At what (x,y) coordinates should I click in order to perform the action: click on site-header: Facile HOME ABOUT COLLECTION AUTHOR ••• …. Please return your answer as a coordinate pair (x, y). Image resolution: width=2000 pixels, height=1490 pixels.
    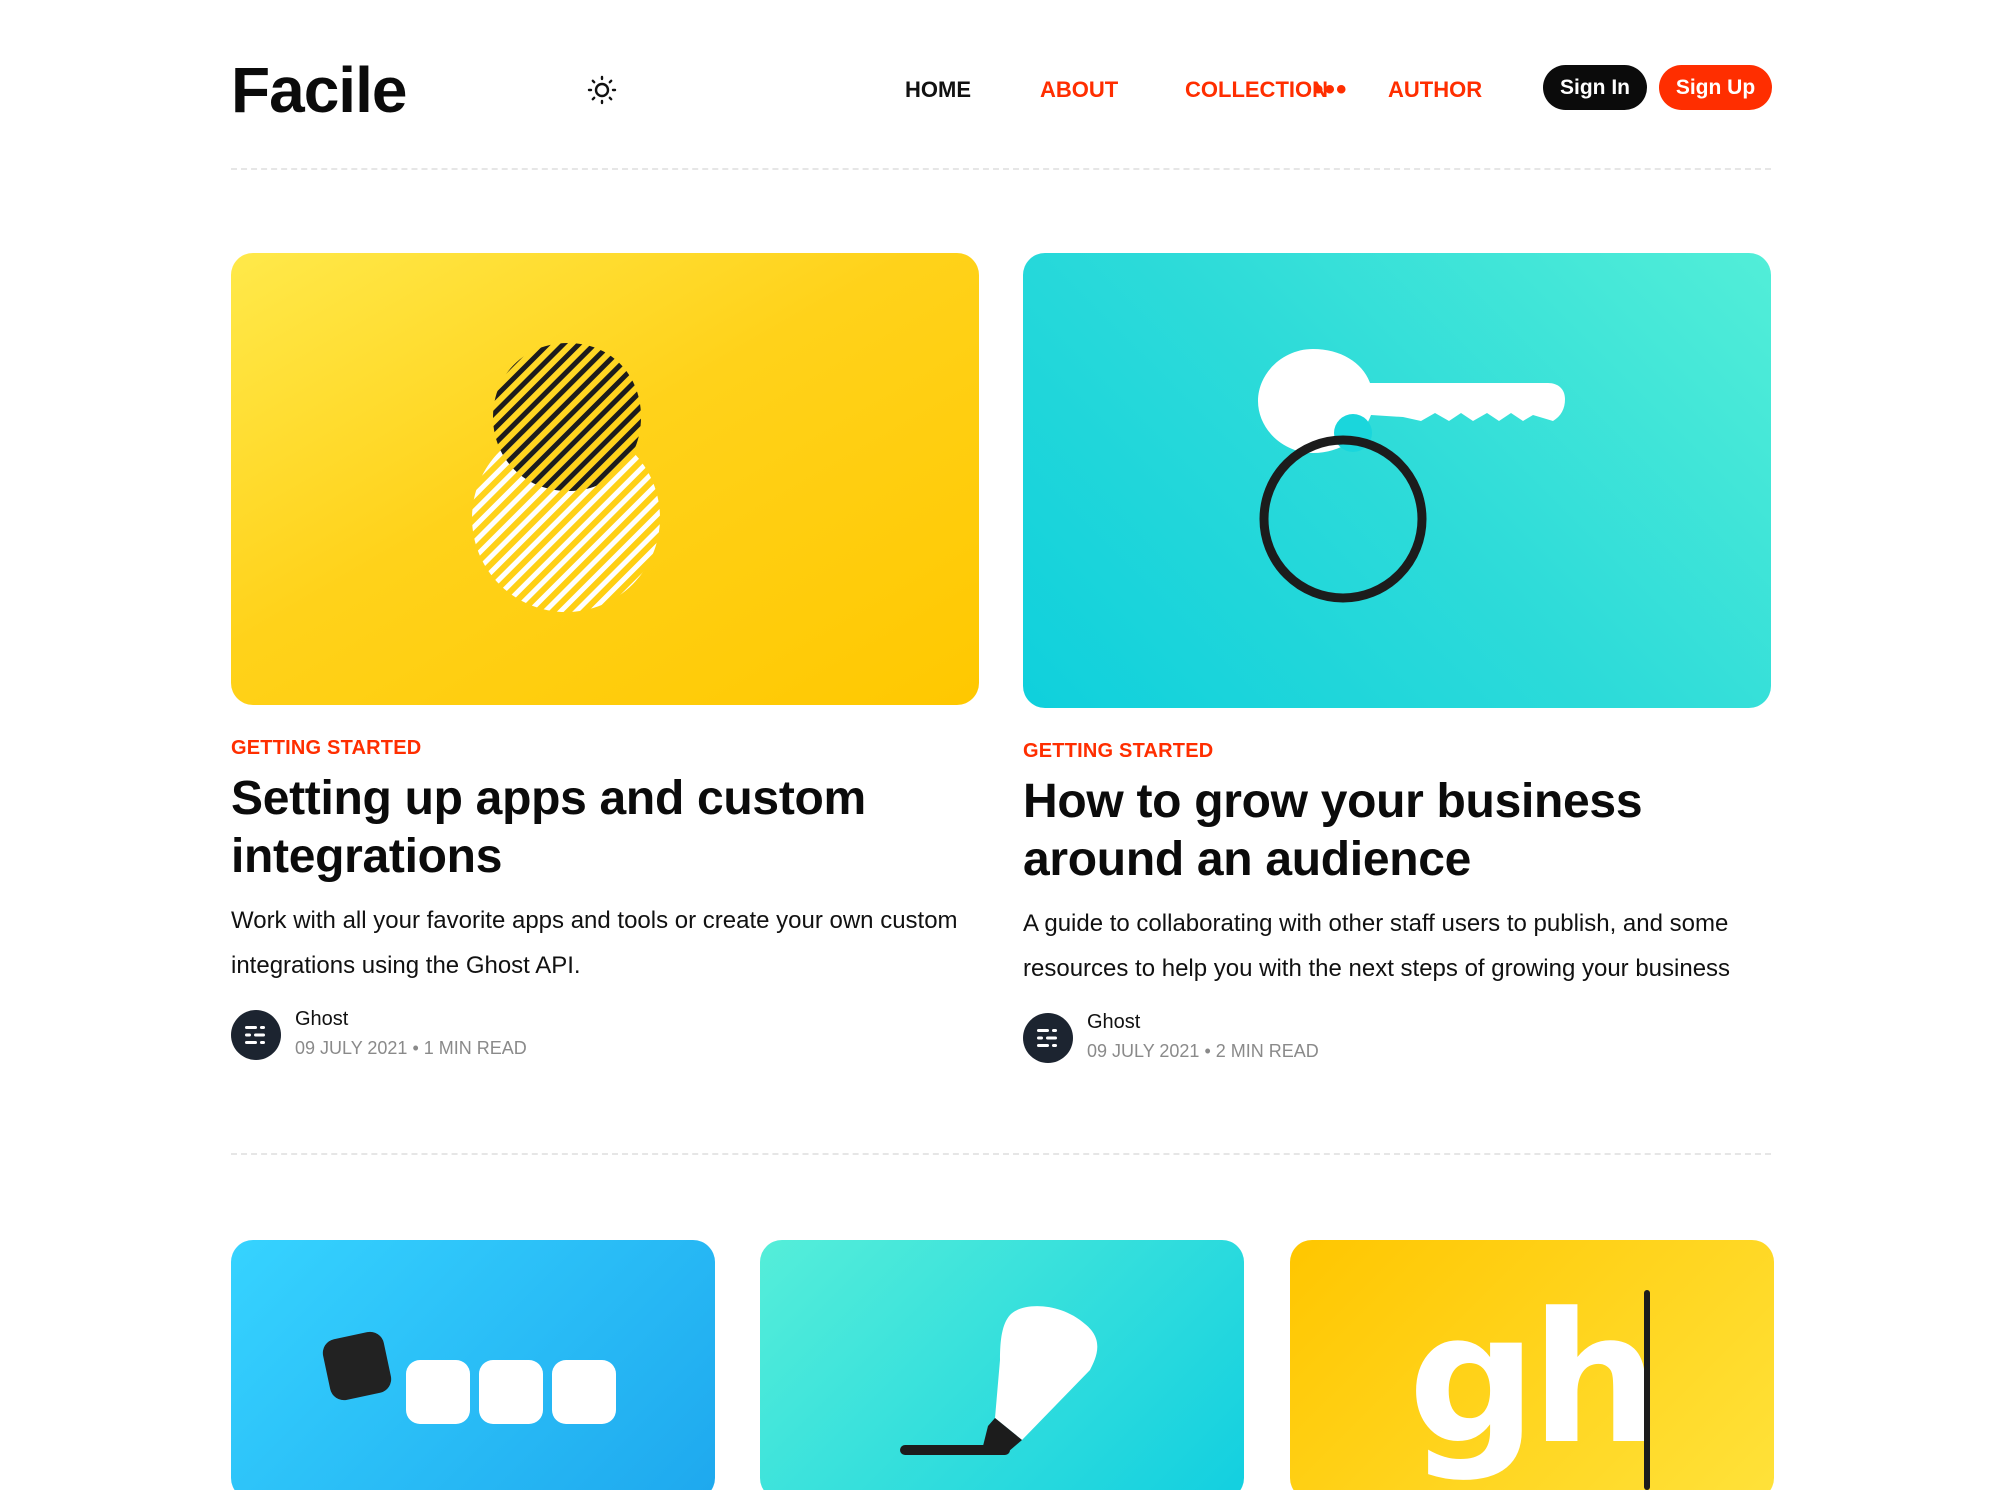
    Looking at the image, I should click on (1001, 90).